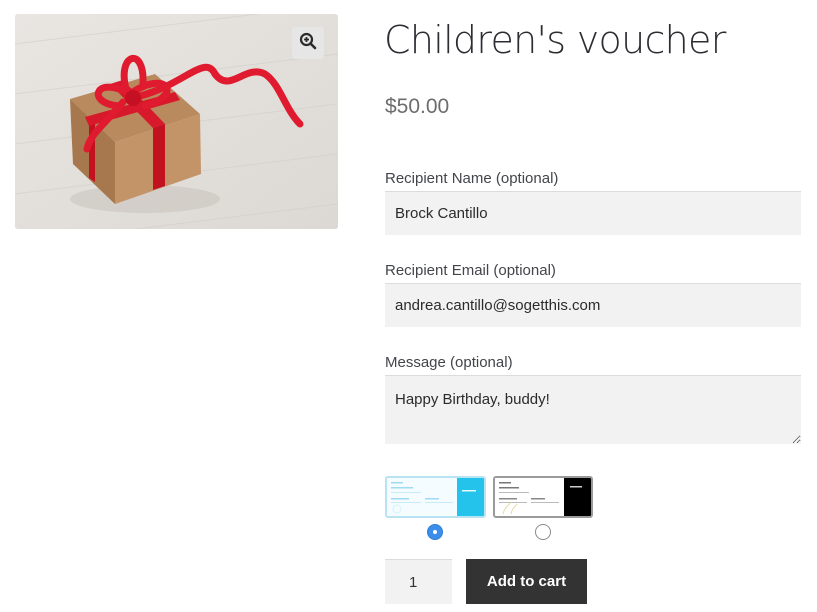 This screenshot has width=817, height=612. Describe the element at coordinates (555, 40) in the screenshot. I see `product-title: Children's voucher` at that location.